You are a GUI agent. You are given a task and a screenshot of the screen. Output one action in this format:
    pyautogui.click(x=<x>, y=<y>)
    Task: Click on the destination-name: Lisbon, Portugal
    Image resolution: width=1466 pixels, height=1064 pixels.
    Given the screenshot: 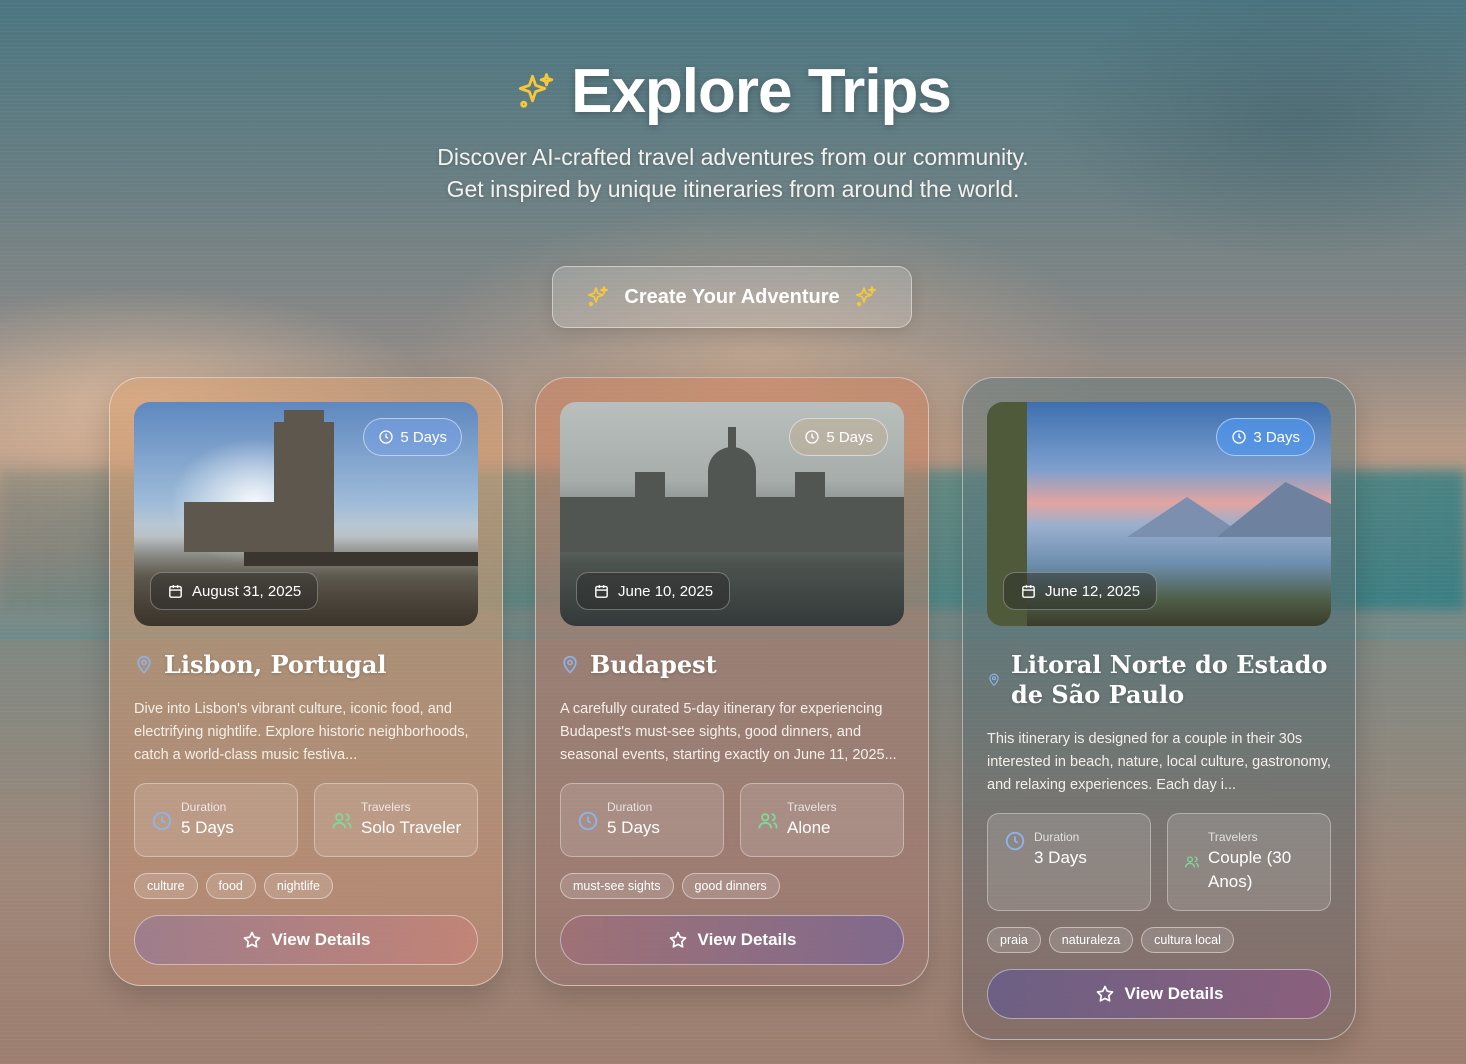 What is the action you would take?
    pyautogui.click(x=275, y=664)
    